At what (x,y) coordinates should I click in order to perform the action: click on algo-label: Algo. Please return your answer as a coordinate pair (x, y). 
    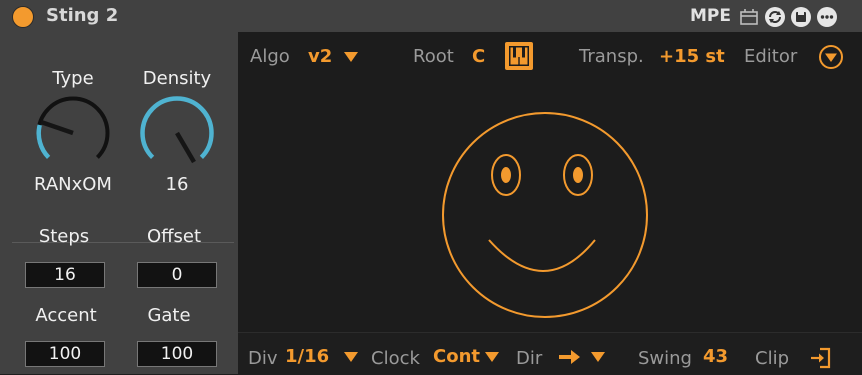
    Looking at the image, I should click on (270, 56).